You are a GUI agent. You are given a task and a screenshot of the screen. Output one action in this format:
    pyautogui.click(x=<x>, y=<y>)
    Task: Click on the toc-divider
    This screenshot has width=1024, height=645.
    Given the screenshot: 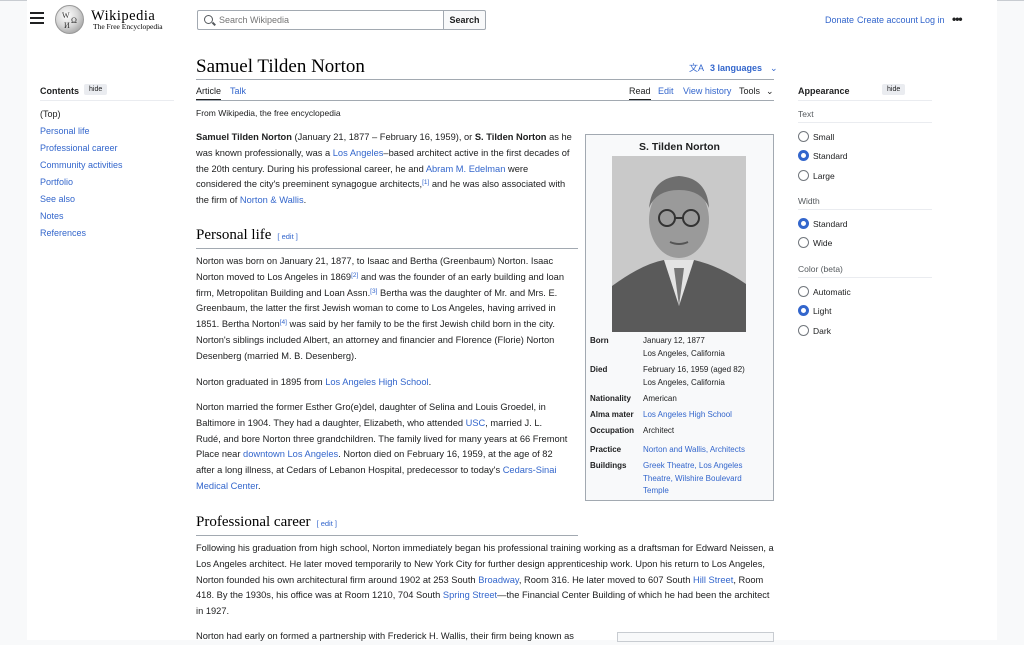 What is the action you would take?
    pyautogui.click(x=107, y=100)
    